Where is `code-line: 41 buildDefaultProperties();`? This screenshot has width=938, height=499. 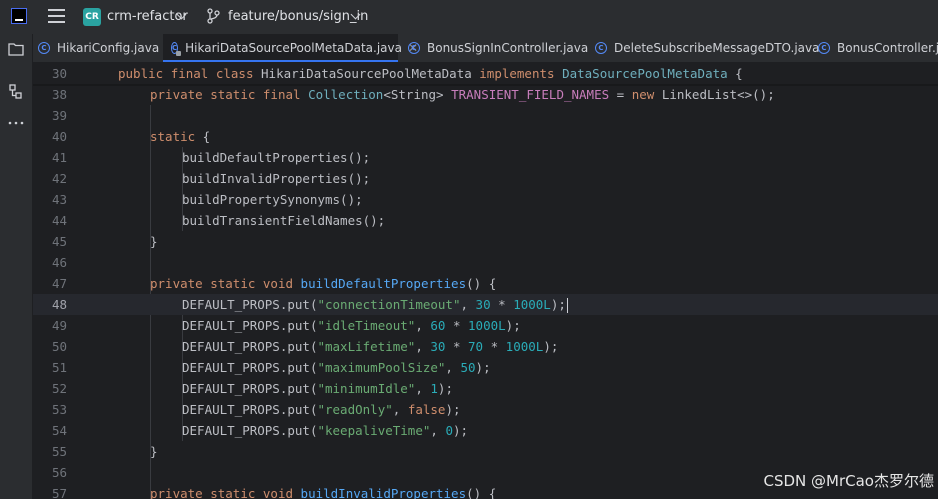 code-line: 41 buildDefaultProperties(); is located at coordinates (485, 157).